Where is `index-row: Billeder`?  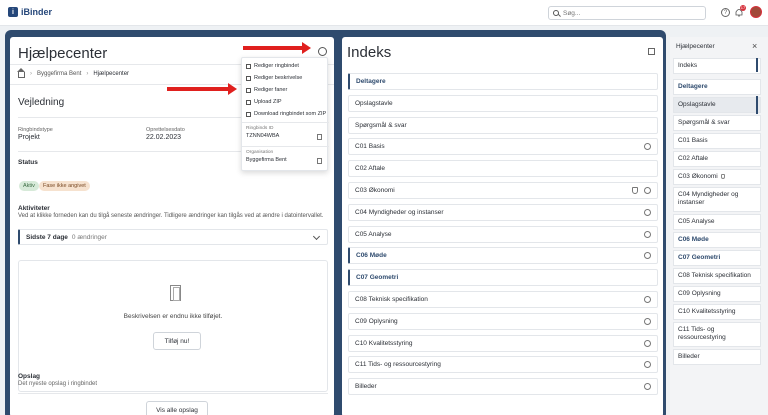 index-row: Billeder is located at coordinates (503, 387).